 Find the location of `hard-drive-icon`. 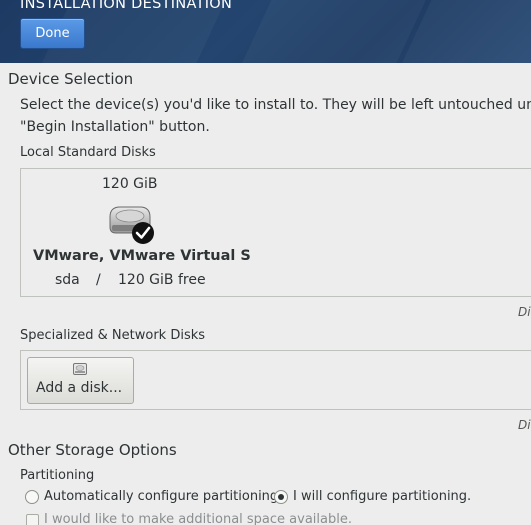

hard-drive-icon is located at coordinates (132, 225).